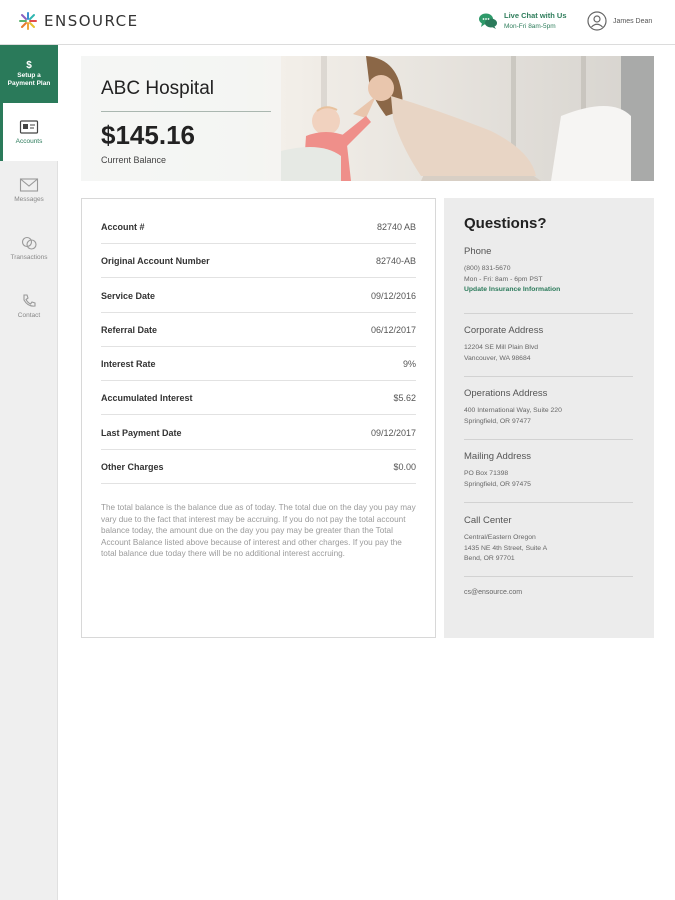 The width and height of the screenshot is (675, 900). What do you see at coordinates (497, 421) in the screenshot?
I see `operations-address-line2: Springfield, OR 97477` at bounding box center [497, 421].